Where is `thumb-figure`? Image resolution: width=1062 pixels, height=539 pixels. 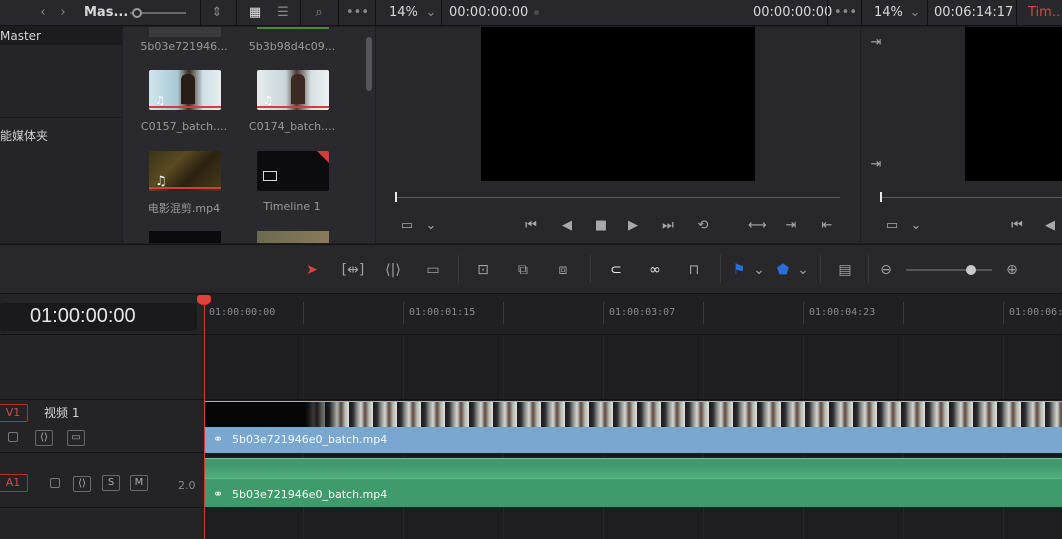
thumb-figure is located at coordinates (298, 89).